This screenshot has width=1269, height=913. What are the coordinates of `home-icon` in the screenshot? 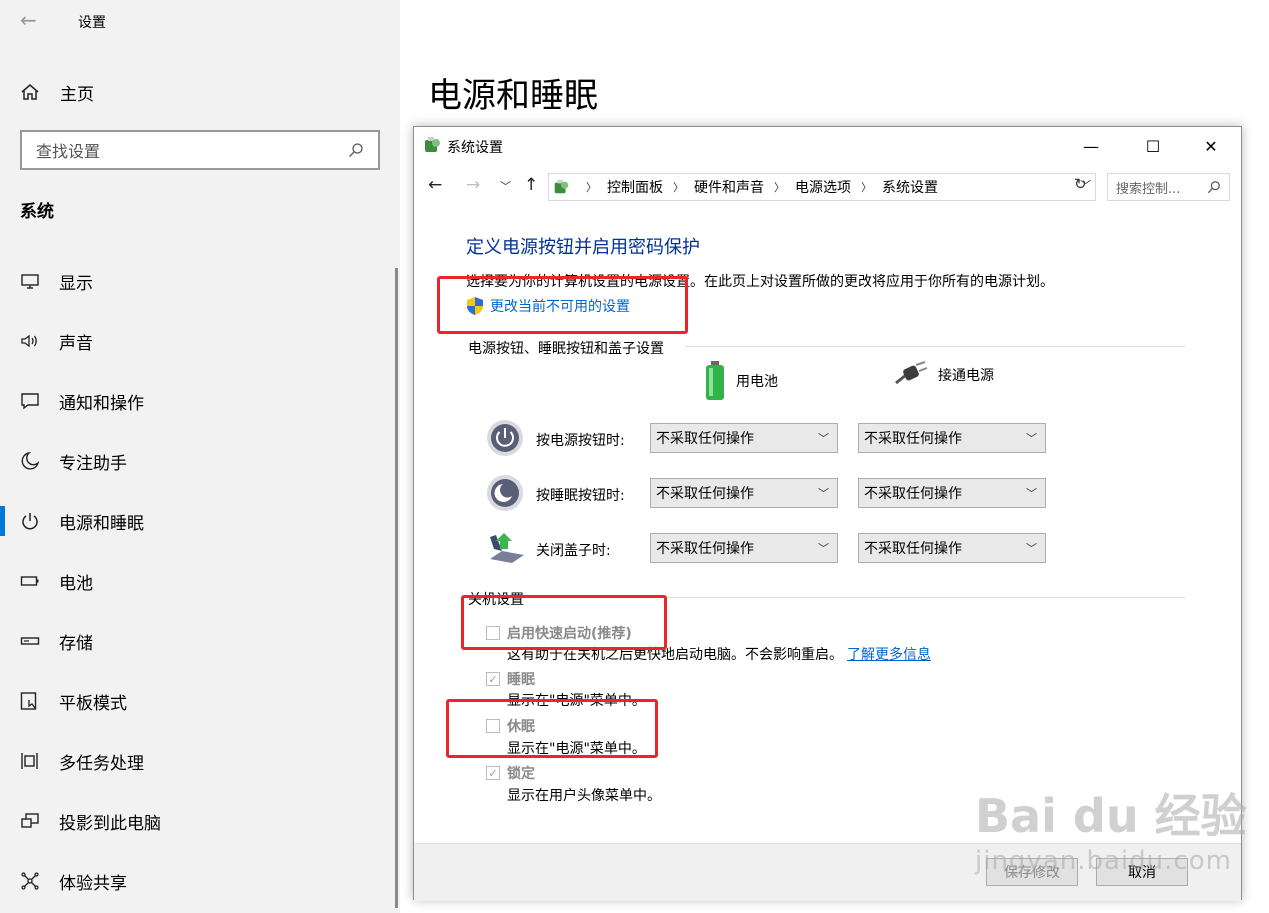 It's located at (30, 92).